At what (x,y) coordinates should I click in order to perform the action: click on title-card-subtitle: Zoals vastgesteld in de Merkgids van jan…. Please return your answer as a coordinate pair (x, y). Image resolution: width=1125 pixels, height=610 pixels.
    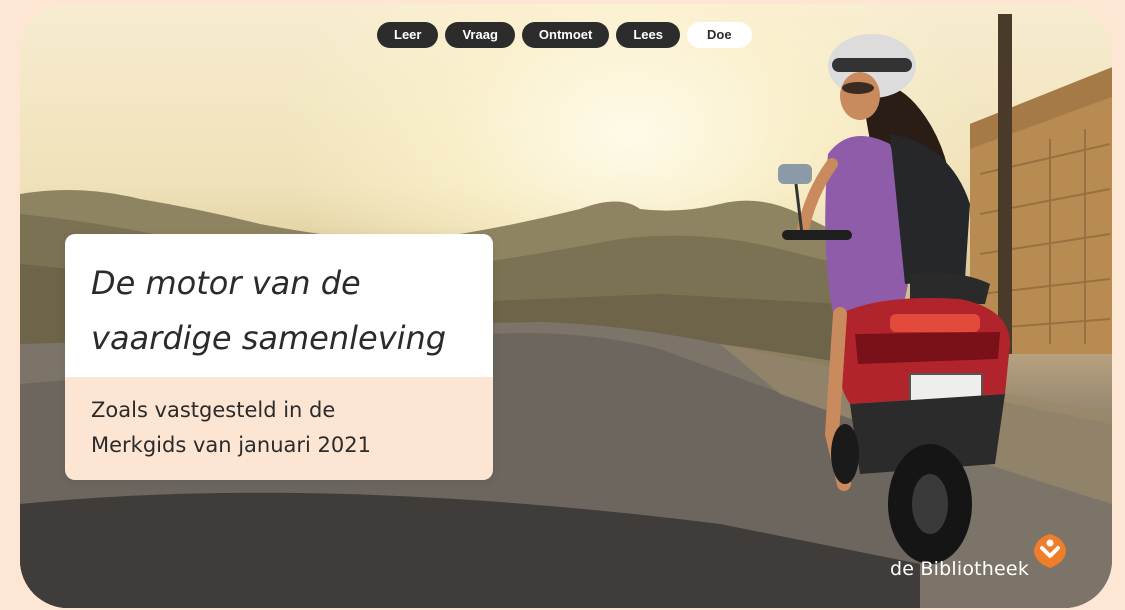
    Looking at the image, I should click on (279, 428).